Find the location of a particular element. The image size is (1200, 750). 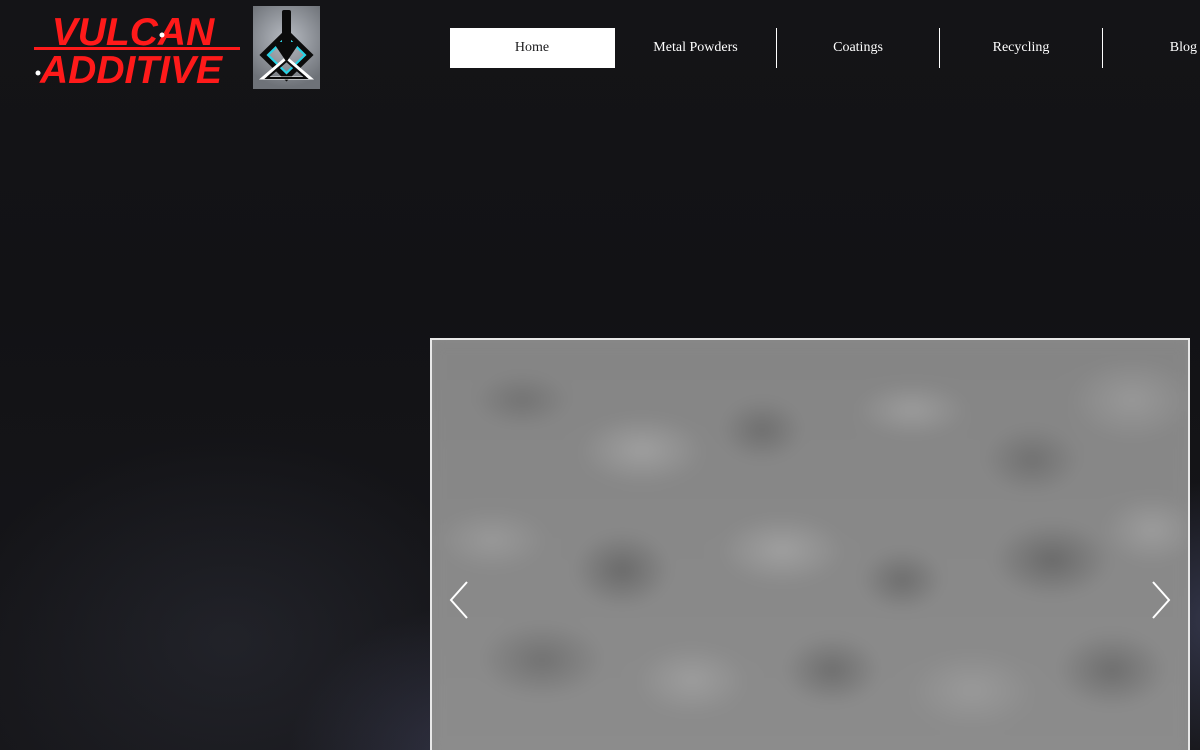

logo-line-2: ADDITIVE is located at coordinates (131, 67).